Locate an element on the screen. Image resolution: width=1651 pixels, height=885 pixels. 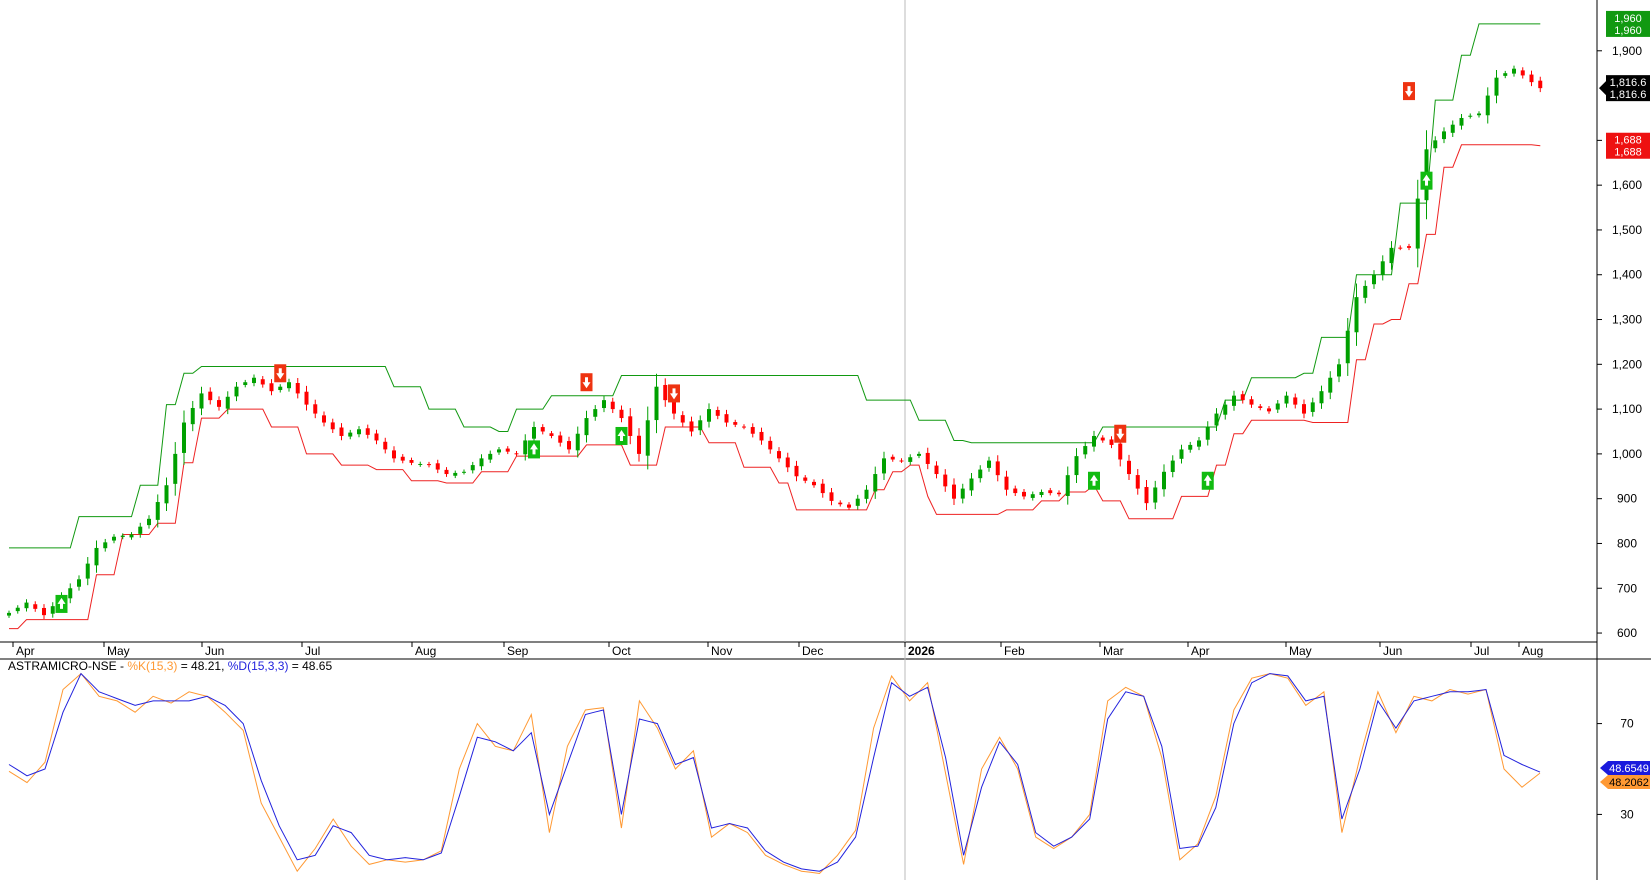
badge-text: 1,960 is located at coordinates (1628, 31).